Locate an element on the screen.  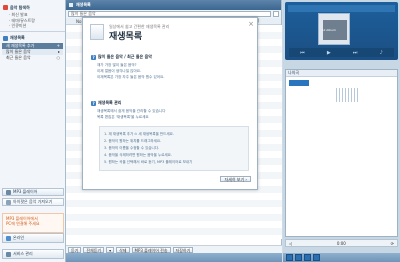
divider is located at coordinates (32, 31).